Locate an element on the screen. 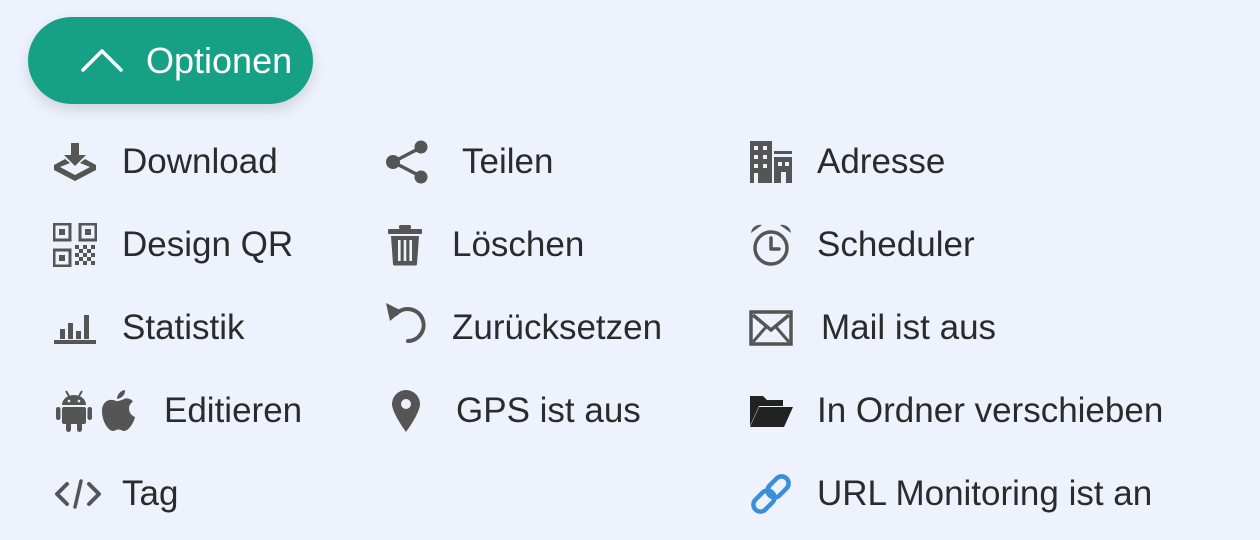 The image size is (1260, 540). scheduler-label: Scheduler is located at coordinates (896, 244).